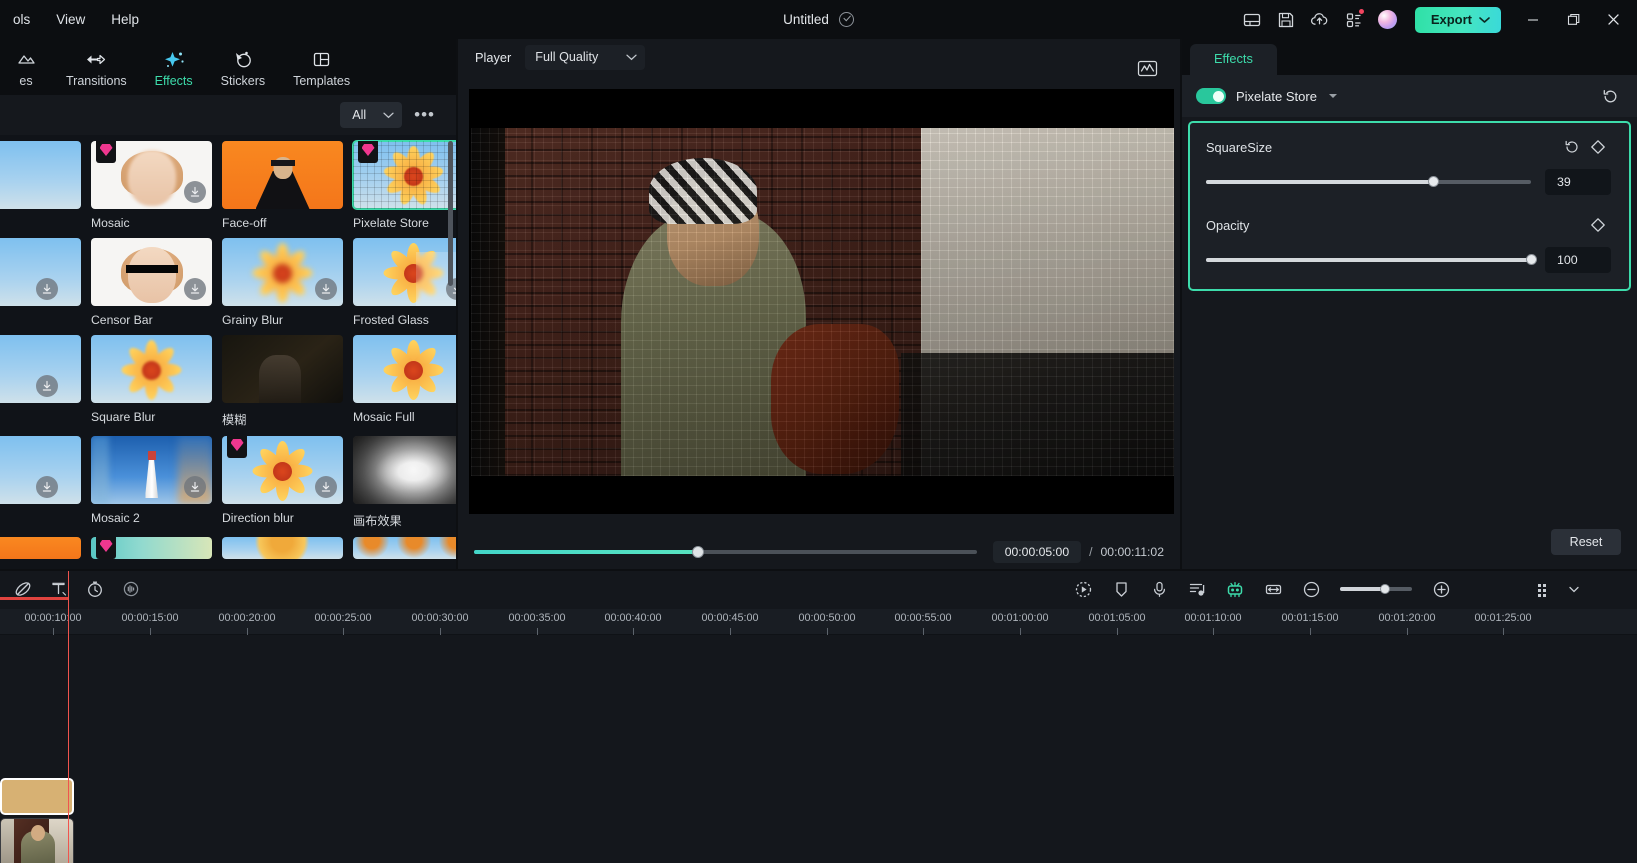  Describe the element at coordinates (1613, 19) in the screenshot. I see `close-button` at that location.